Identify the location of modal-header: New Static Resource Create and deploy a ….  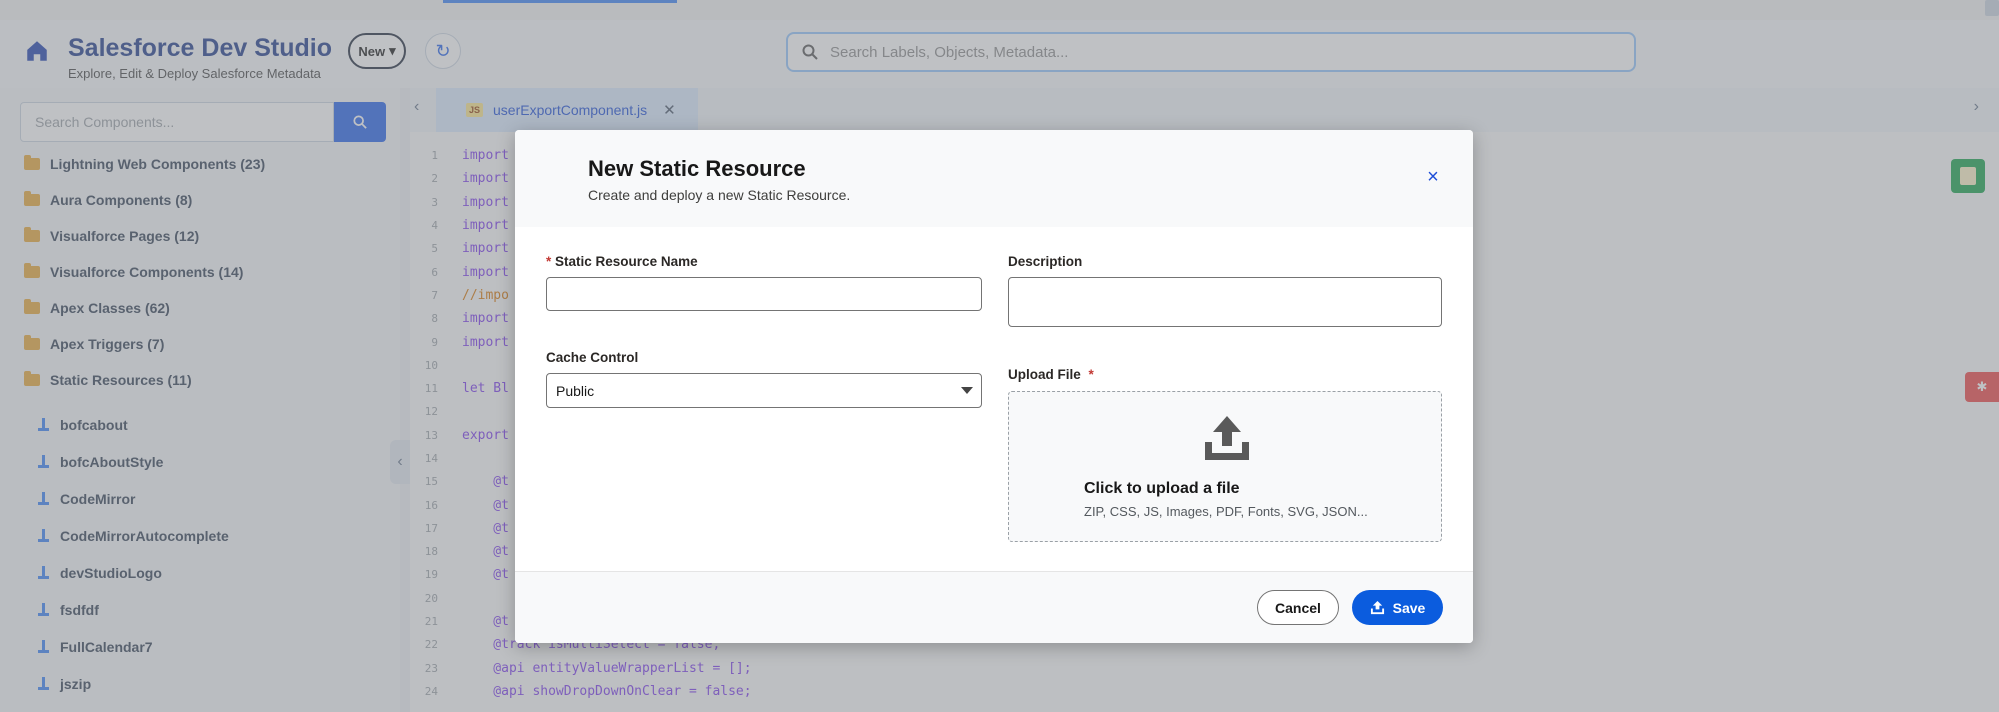
(994, 178).